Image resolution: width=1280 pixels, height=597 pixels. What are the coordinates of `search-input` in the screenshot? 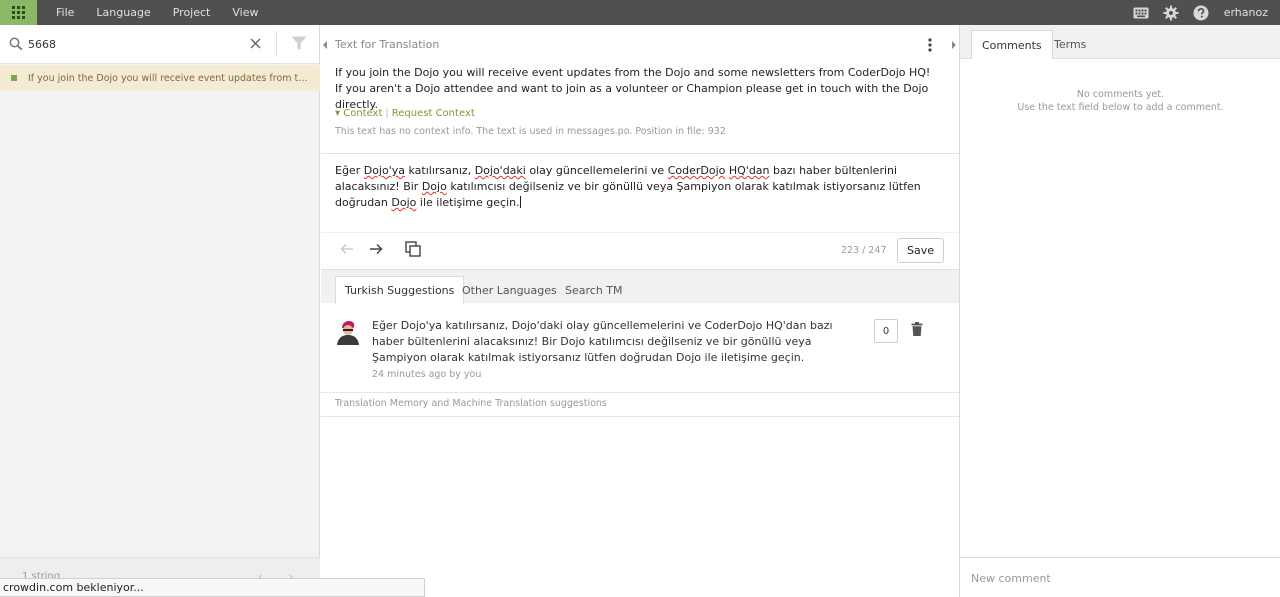 It's located at (133, 44).